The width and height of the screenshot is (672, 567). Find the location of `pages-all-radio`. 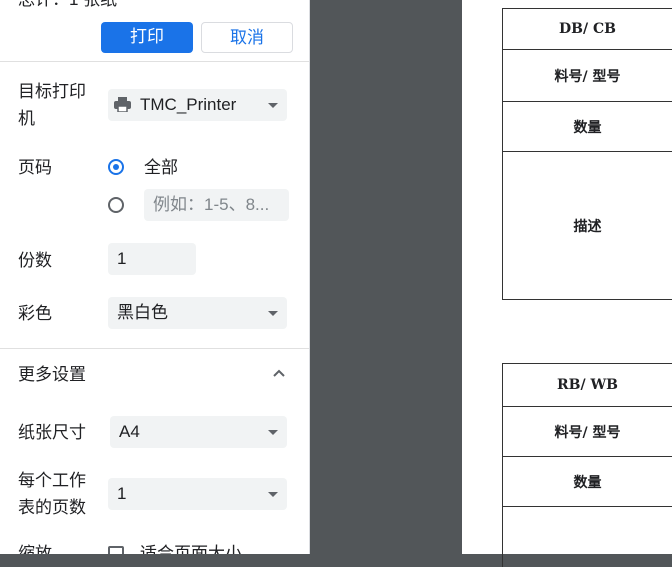

pages-all-radio is located at coordinates (116, 167).